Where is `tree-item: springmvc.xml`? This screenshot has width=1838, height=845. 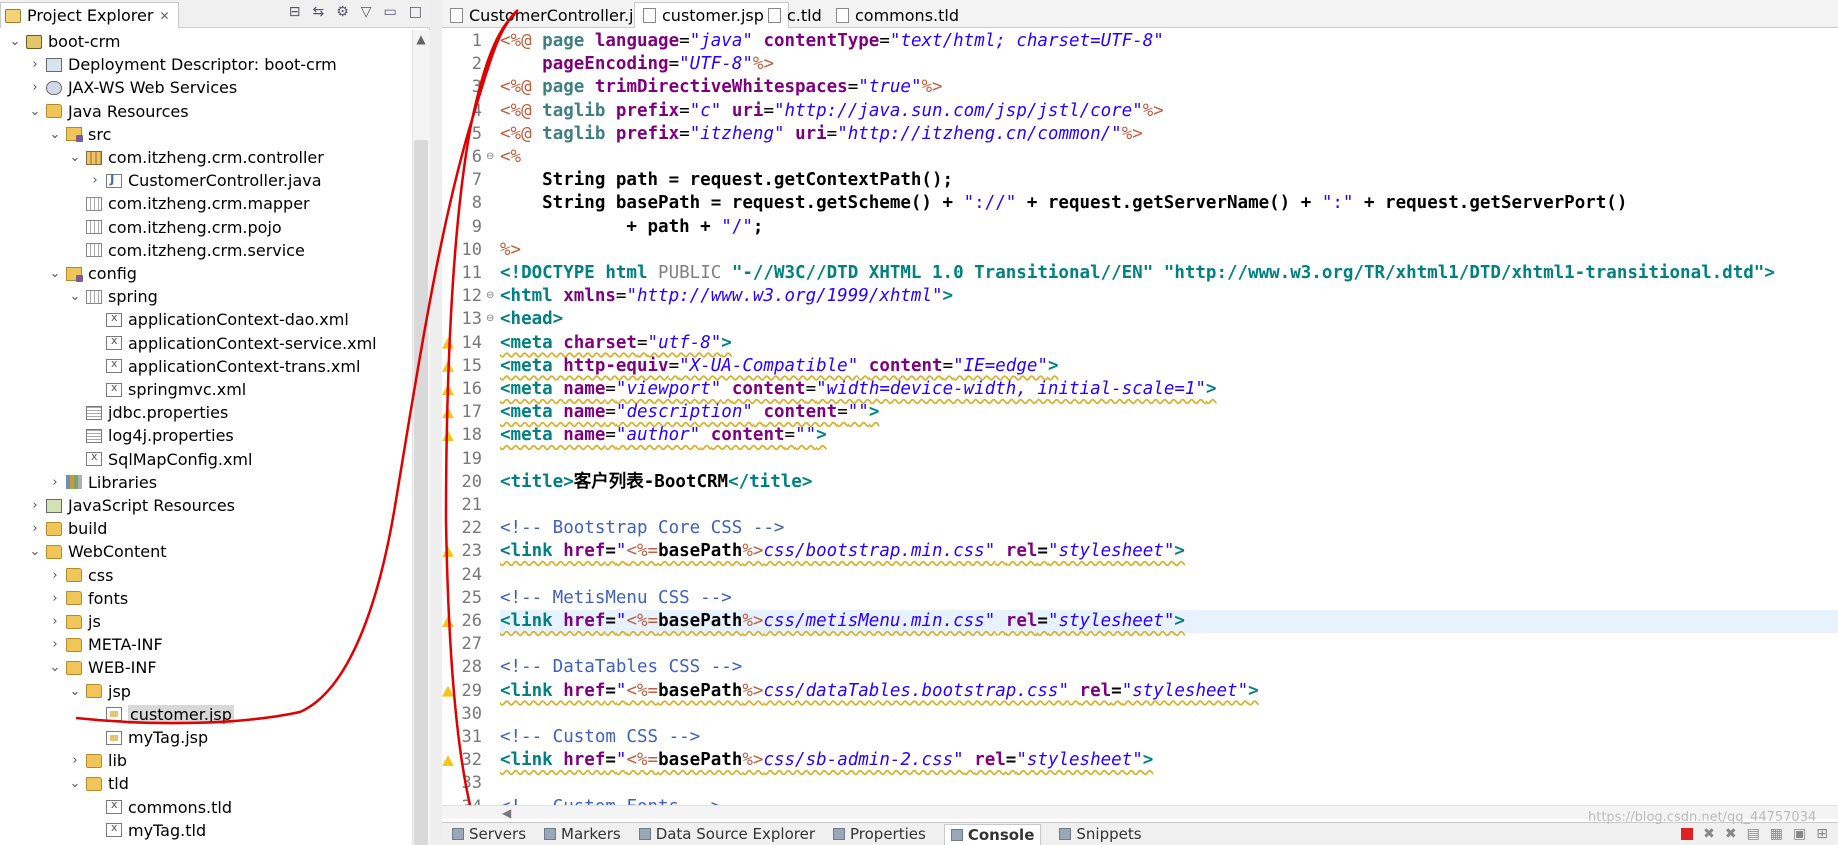 tree-item: springmvc.xml is located at coordinates (206, 389).